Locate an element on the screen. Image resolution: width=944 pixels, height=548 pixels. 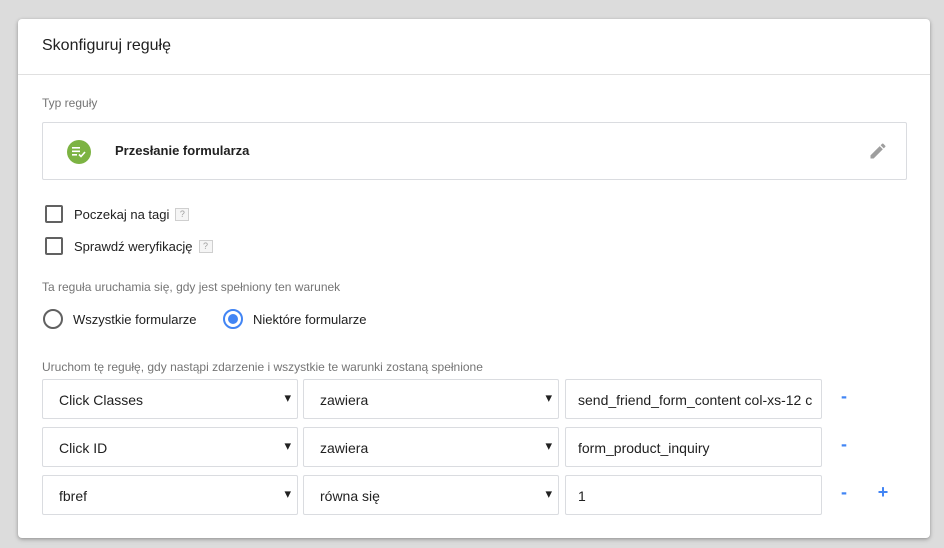
wait-for-tags-checkbox is located at coordinates (54, 214).